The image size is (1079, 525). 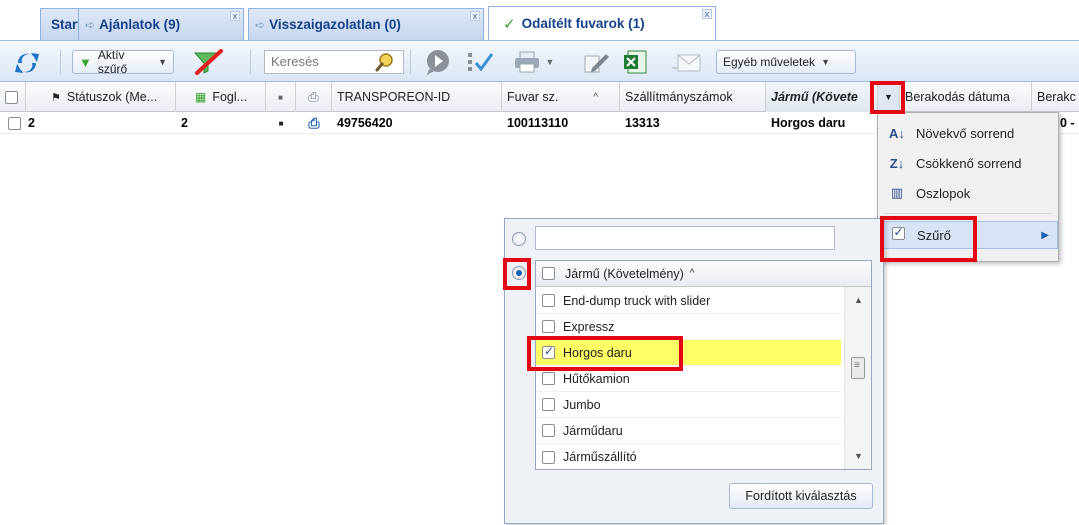 I want to click on tab-unconfirmed-label: Visszaigazolatlan (0), so click(x=335, y=24).